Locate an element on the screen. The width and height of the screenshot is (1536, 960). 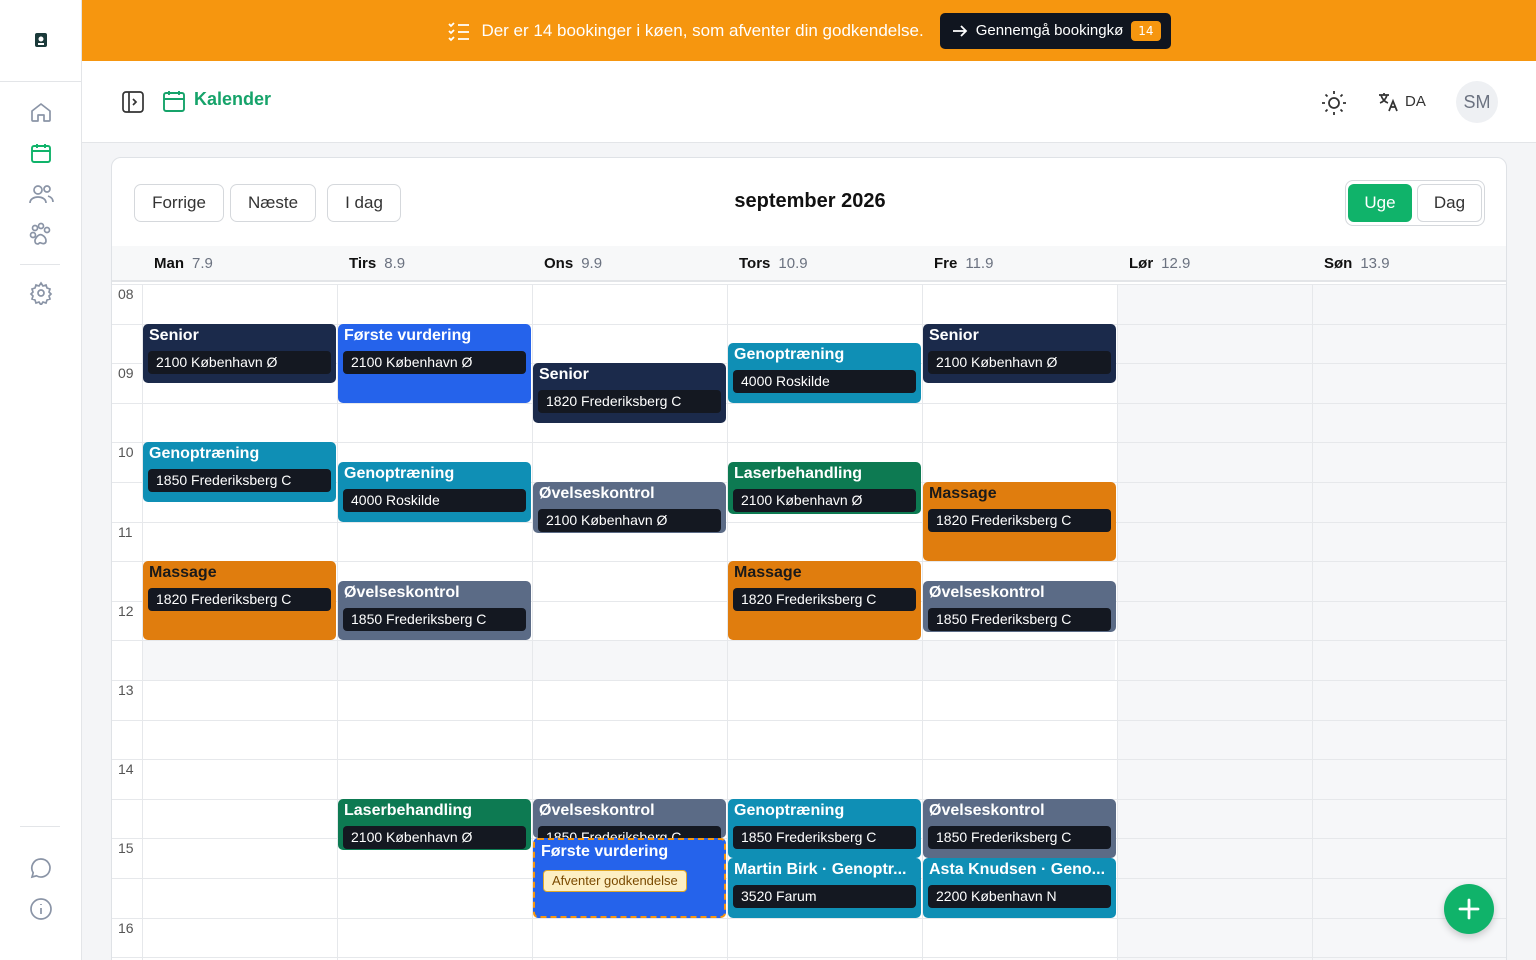
checklist-icon is located at coordinates (459, 31).